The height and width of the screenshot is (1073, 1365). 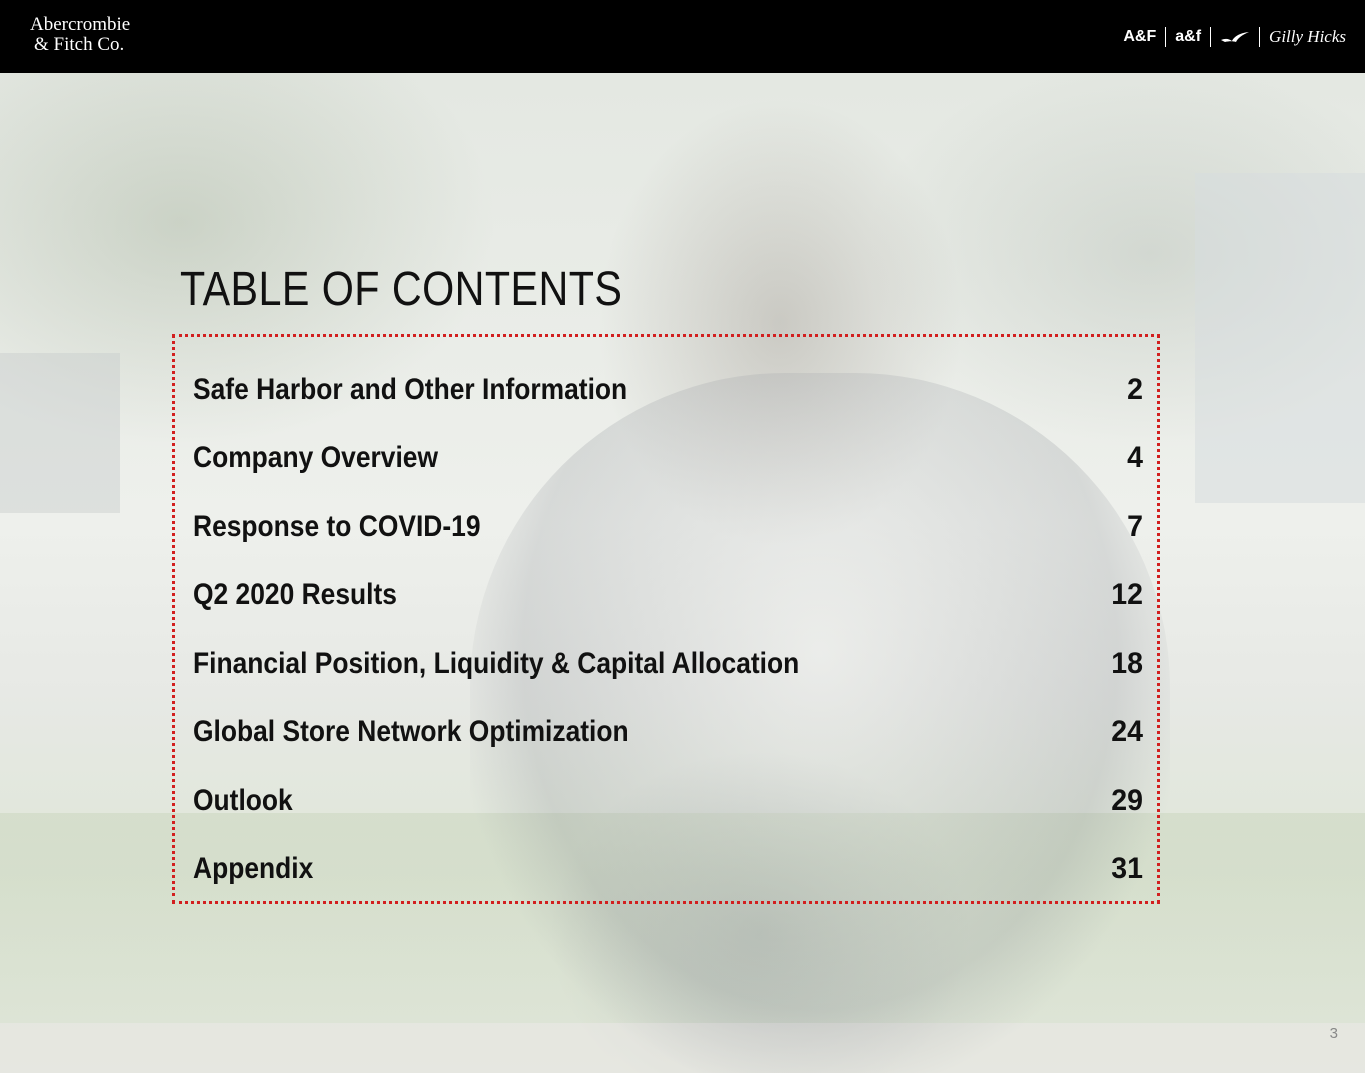 I want to click on toc-item-page: 12, so click(x=1127, y=594).